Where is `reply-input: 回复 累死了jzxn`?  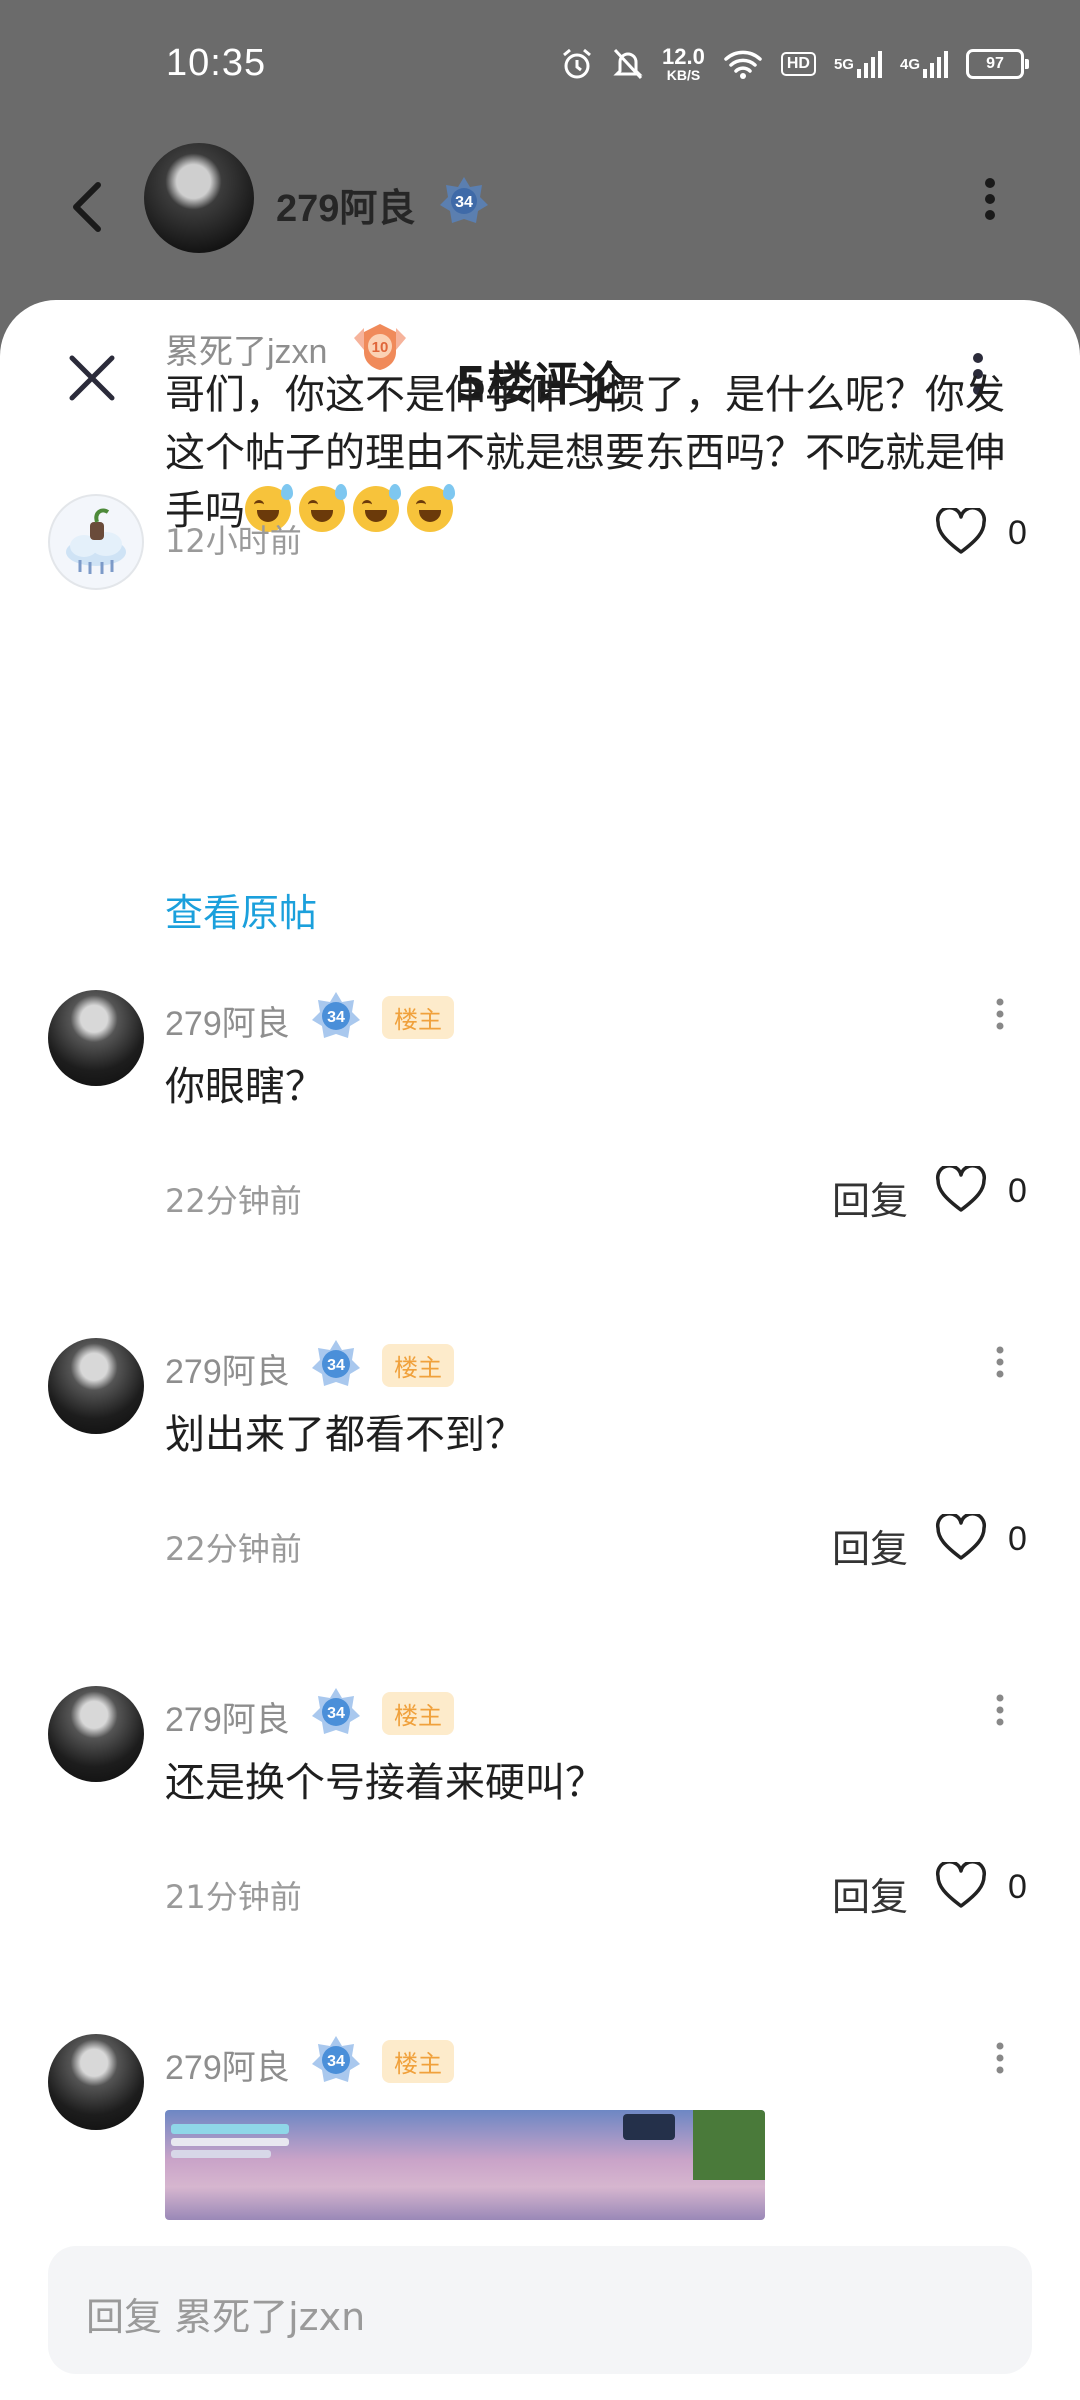
reply-input: 回复 累死了jzxn is located at coordinates (540, 2310).